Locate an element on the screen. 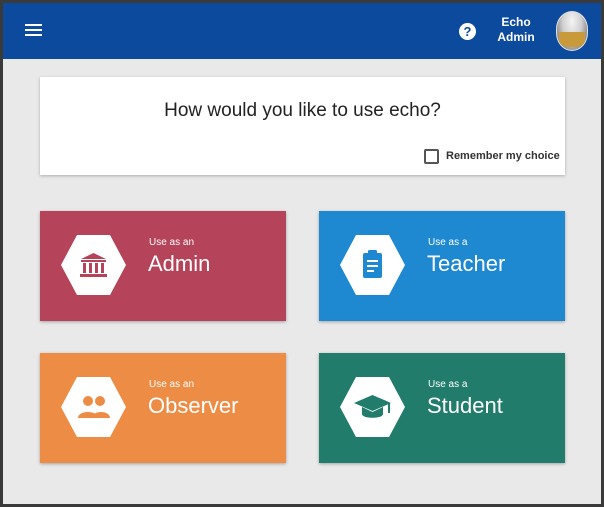  role-name-teacher: Teacher is located at coordinates (466, 263).